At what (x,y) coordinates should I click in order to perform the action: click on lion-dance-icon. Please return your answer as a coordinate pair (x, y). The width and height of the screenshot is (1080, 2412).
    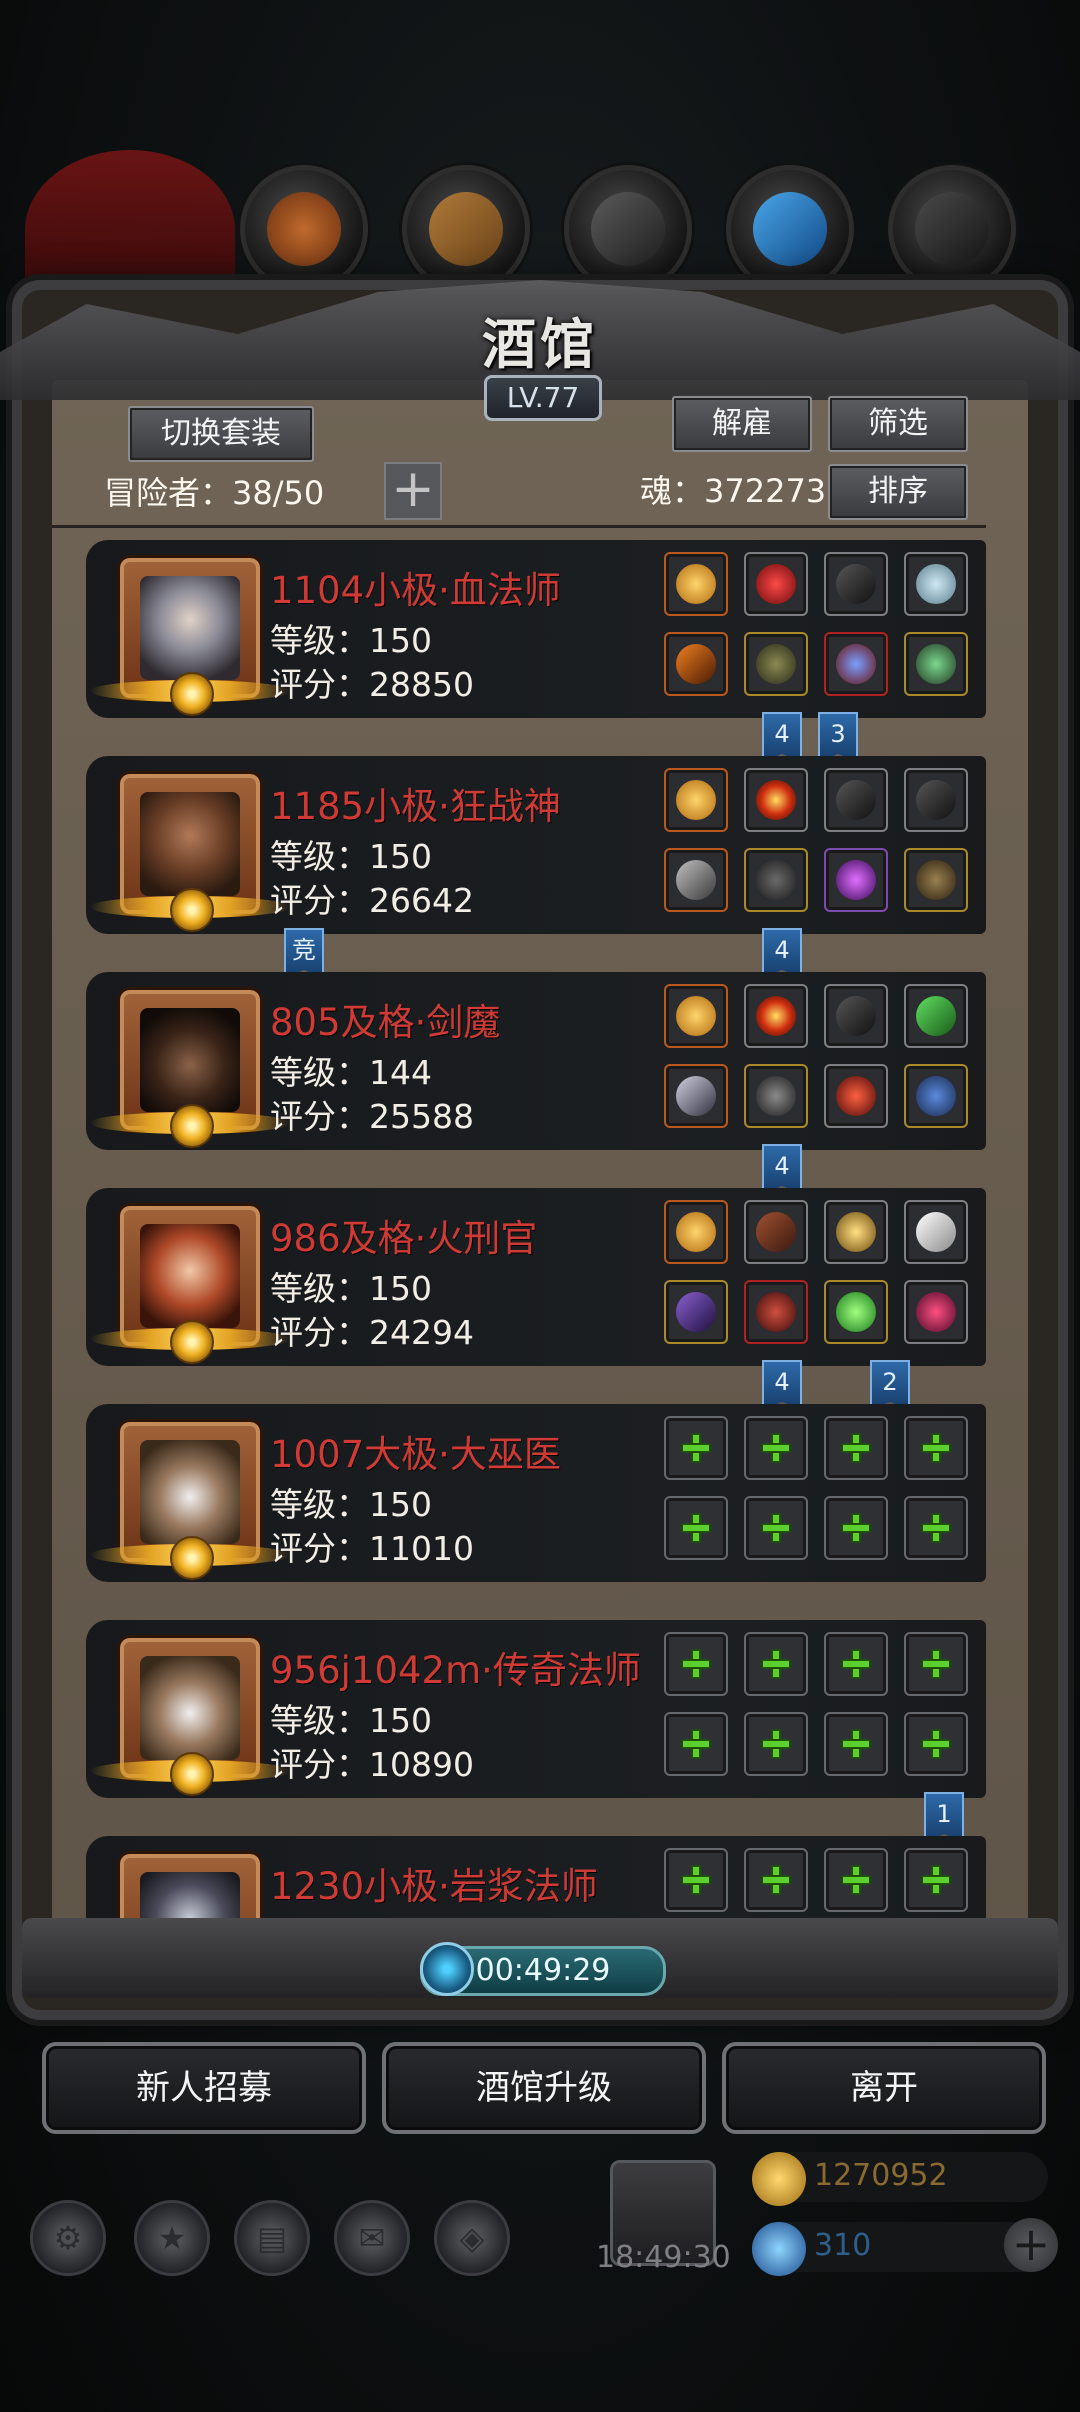
    Looking at the image, I should click on (130, 230).